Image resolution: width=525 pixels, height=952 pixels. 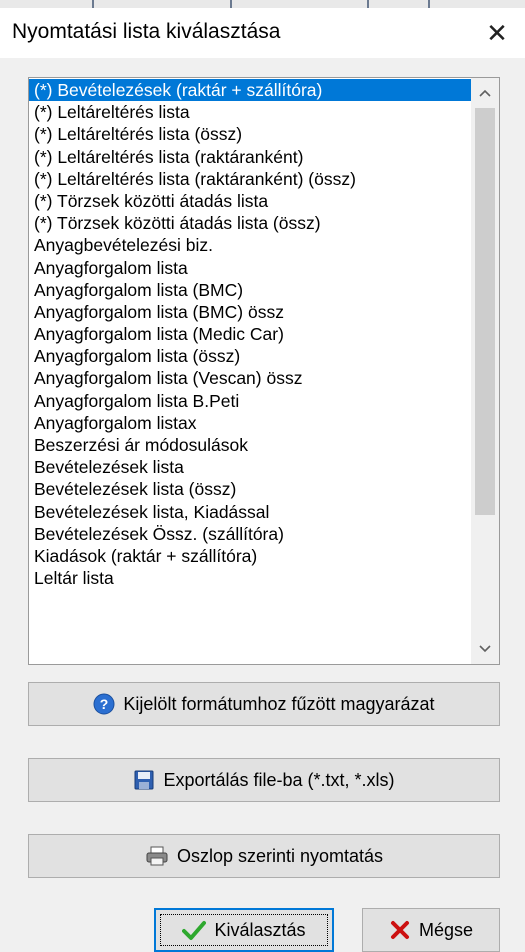 I want to click on list-item: Anyagforgalom lista (BMC), so click(x=250, y=290).